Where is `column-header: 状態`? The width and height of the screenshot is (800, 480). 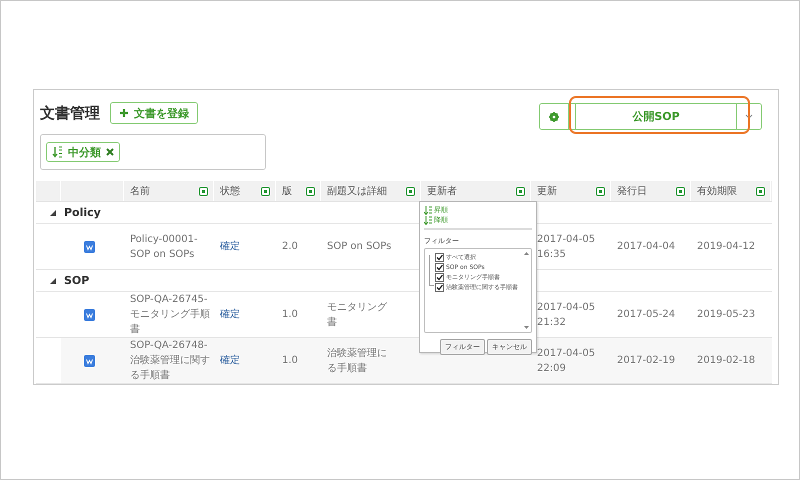
column-header: 状態 is located at coordinates (245, 191).